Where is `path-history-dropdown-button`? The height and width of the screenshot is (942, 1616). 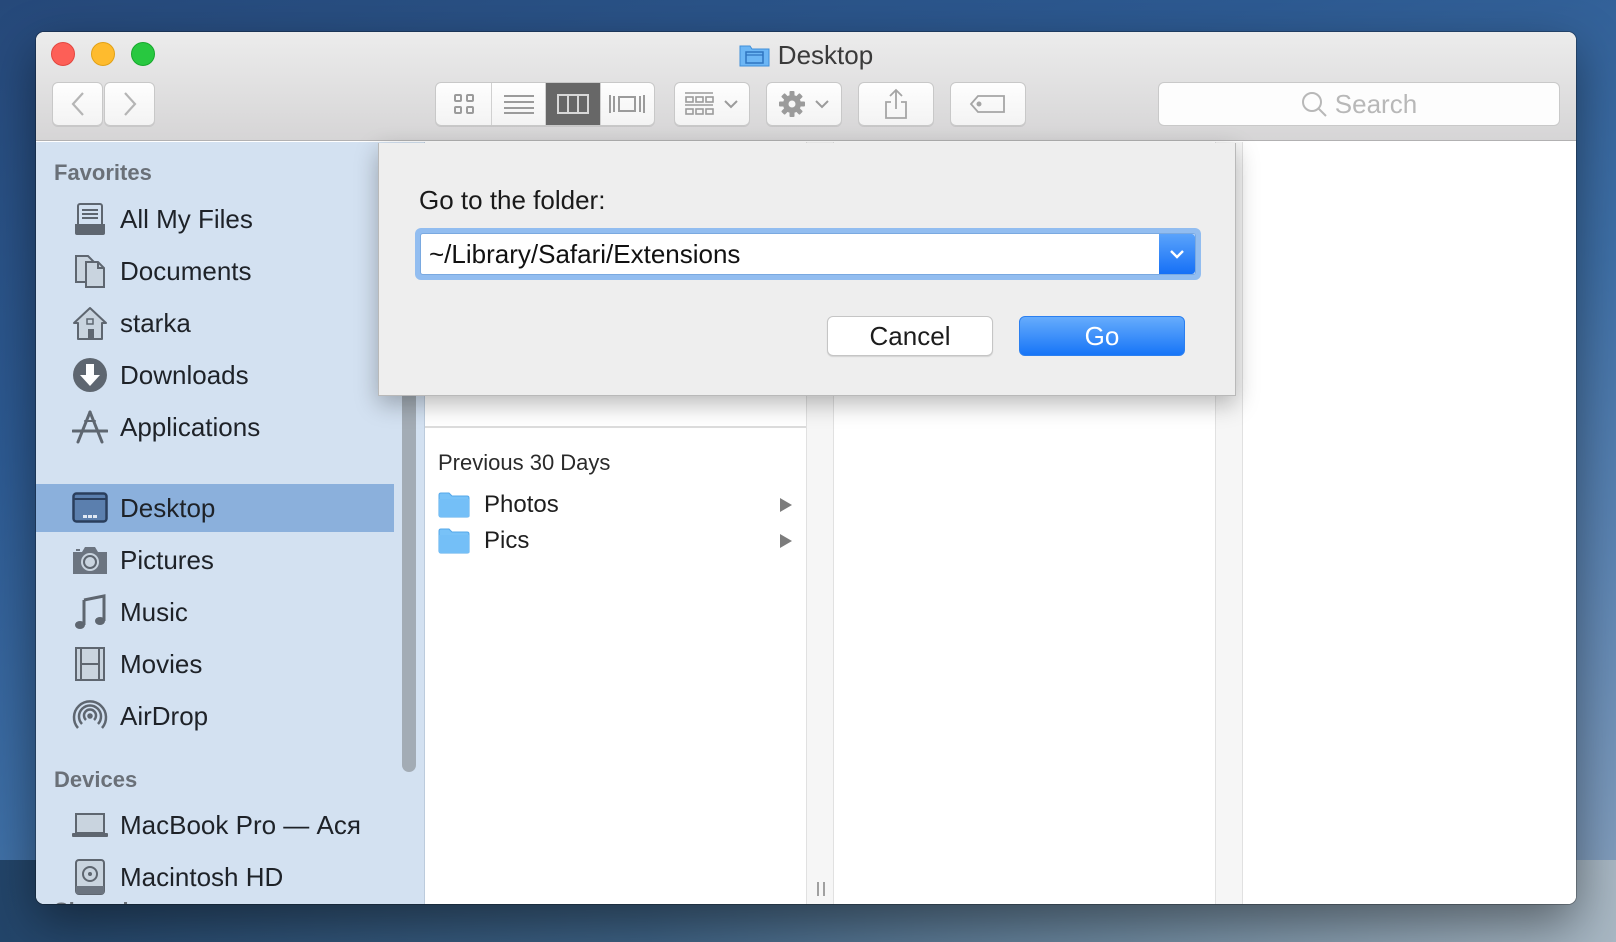 path-history-dropdown-button is located at coordinates (1177, 254).